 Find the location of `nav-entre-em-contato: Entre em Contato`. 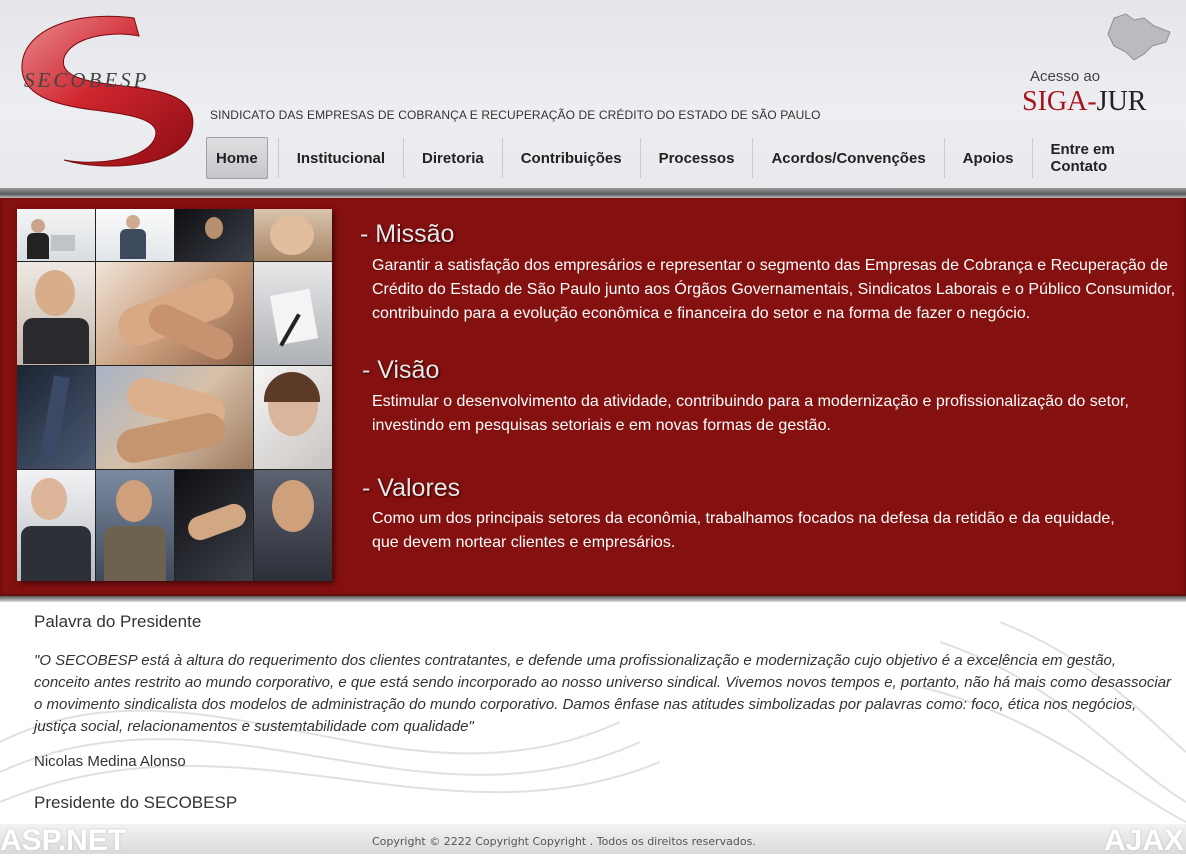

nav-entre-em-contato: Entre em Contato is located at coordinates (1108, 158).